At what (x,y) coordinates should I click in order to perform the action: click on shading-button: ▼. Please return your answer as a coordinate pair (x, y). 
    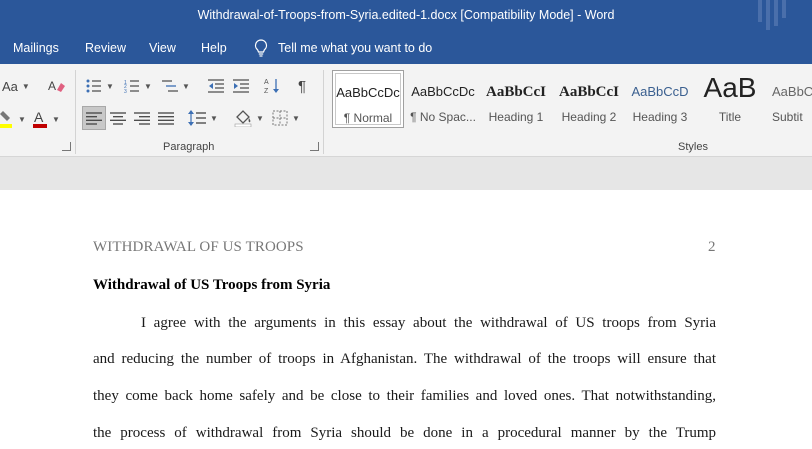
    Looking at the image, I should click on (249, 118).